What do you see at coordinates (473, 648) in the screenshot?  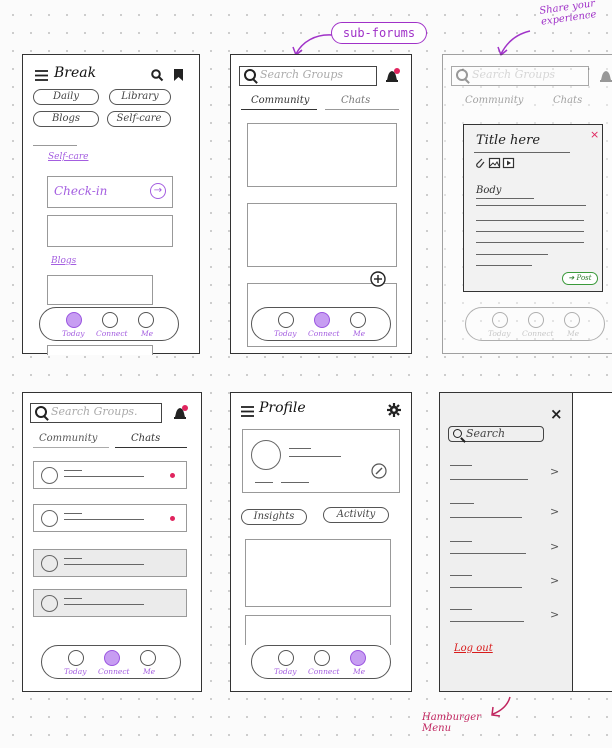 I see `logout-link: Log out` at bounding box center [473, 648].